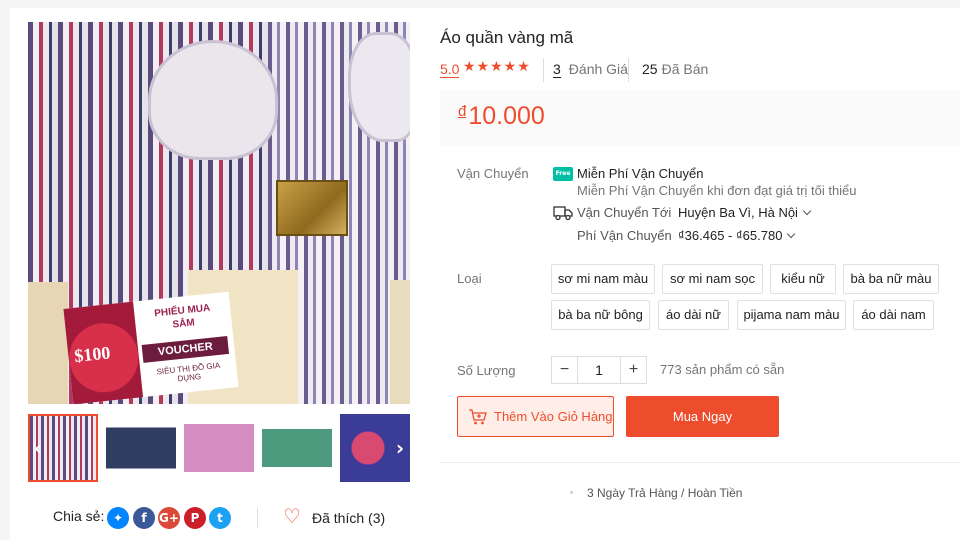 The image size is (960, 540). Describe the element at coordinates (893, 315) in the screenshot. I see `variant-option: áo dài nam` at that location.